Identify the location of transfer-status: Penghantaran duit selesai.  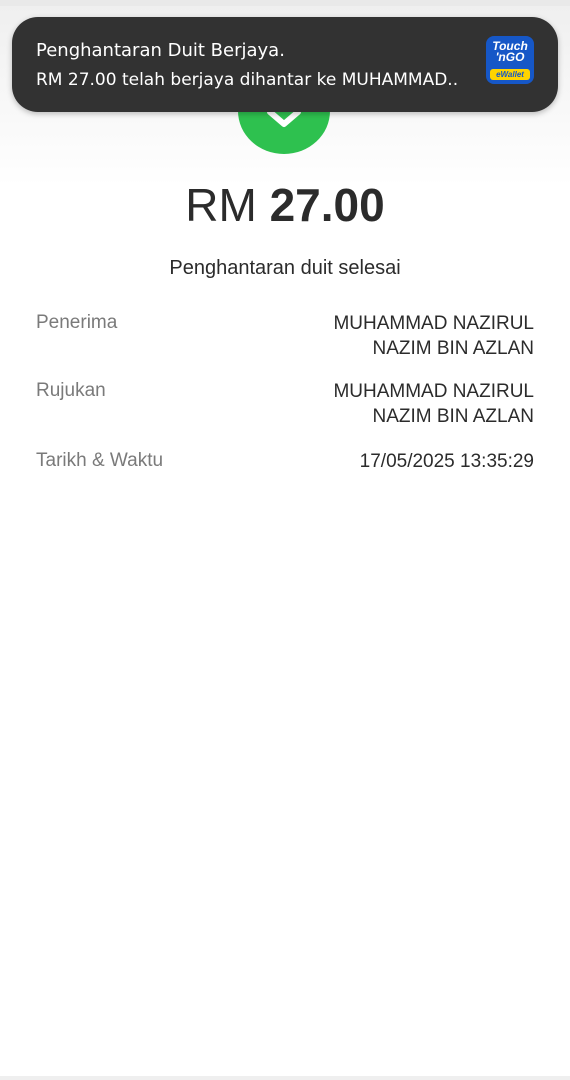
(285, 268).